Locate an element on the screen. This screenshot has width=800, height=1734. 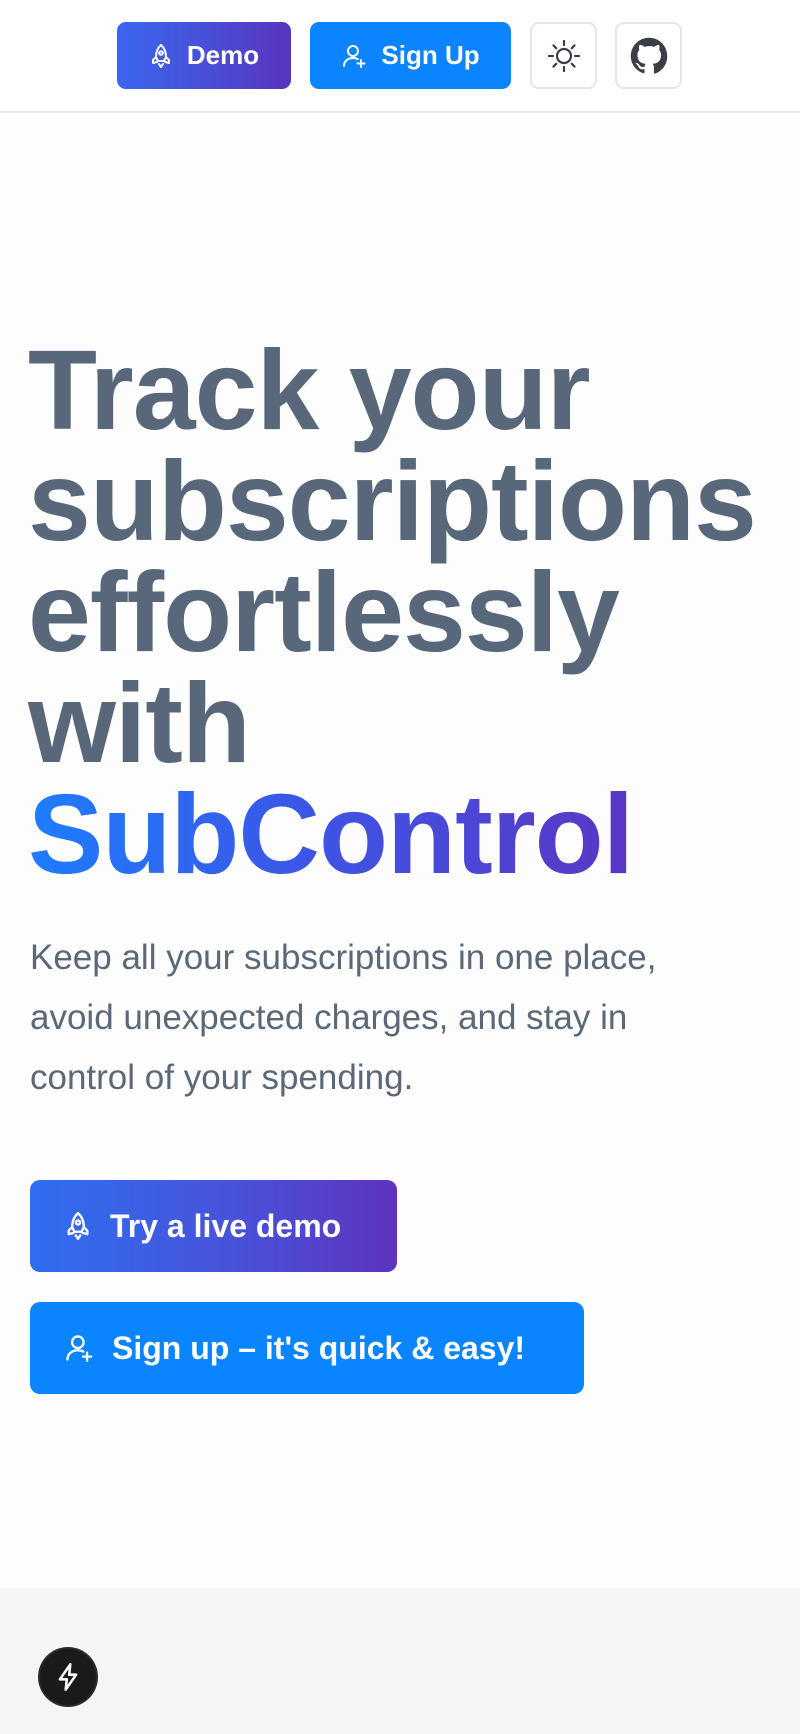
hero-title-line: Track your is located at coordinates (309, 390).